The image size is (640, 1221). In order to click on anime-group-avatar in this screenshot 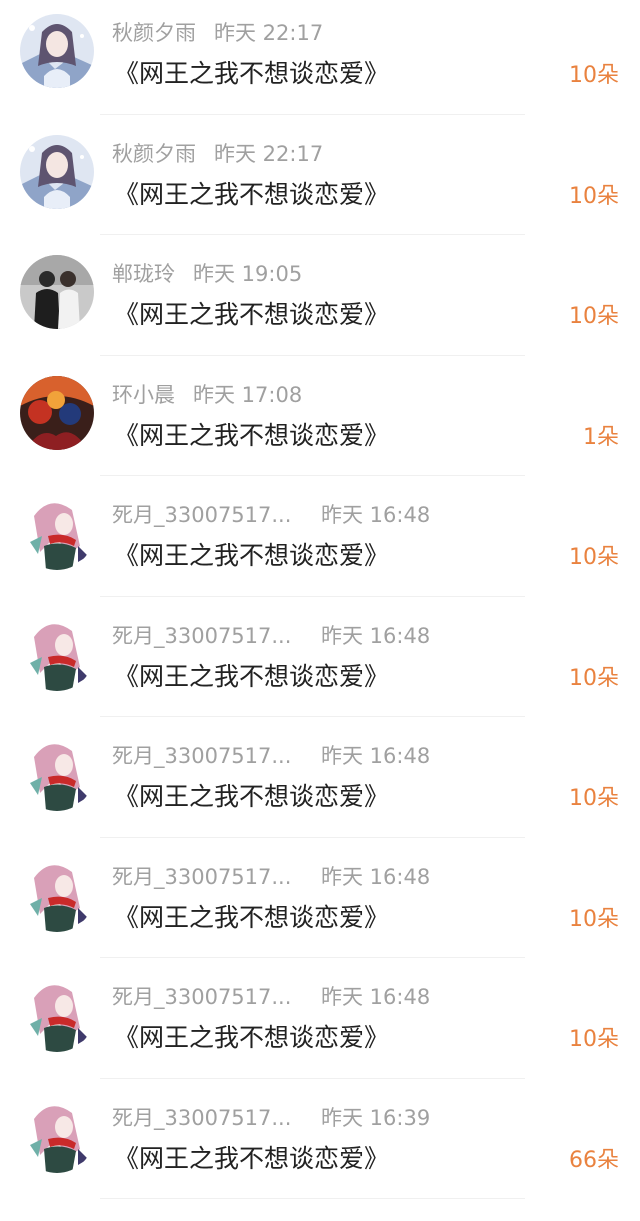, I will do `click(57, 413)`.